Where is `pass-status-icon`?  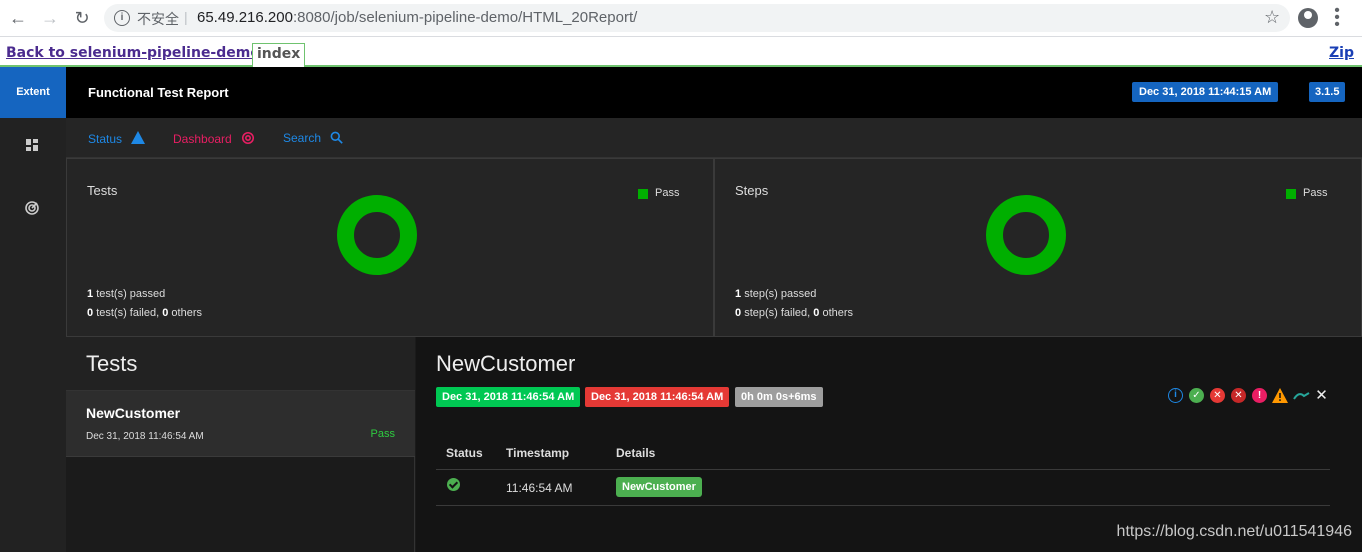 pass-status-icon is located at coordinates (453, 484).